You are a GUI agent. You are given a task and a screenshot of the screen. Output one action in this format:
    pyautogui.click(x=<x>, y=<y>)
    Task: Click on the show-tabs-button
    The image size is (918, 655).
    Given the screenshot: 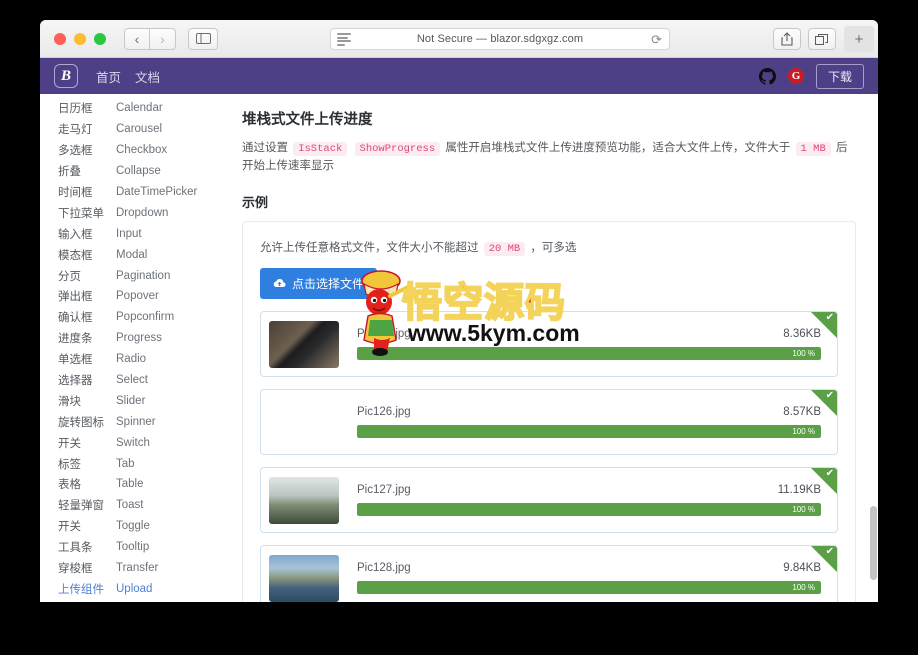 What is the action you would take?
    pyautogui.click(x=822, y=39)
    